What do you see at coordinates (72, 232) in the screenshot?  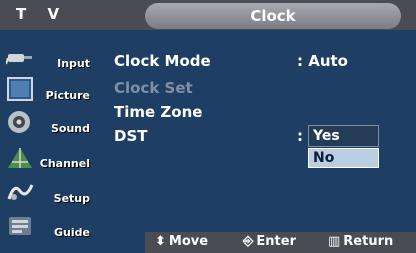 I see `sidebar-item-label: Guide` at bounding box center [72, 232].